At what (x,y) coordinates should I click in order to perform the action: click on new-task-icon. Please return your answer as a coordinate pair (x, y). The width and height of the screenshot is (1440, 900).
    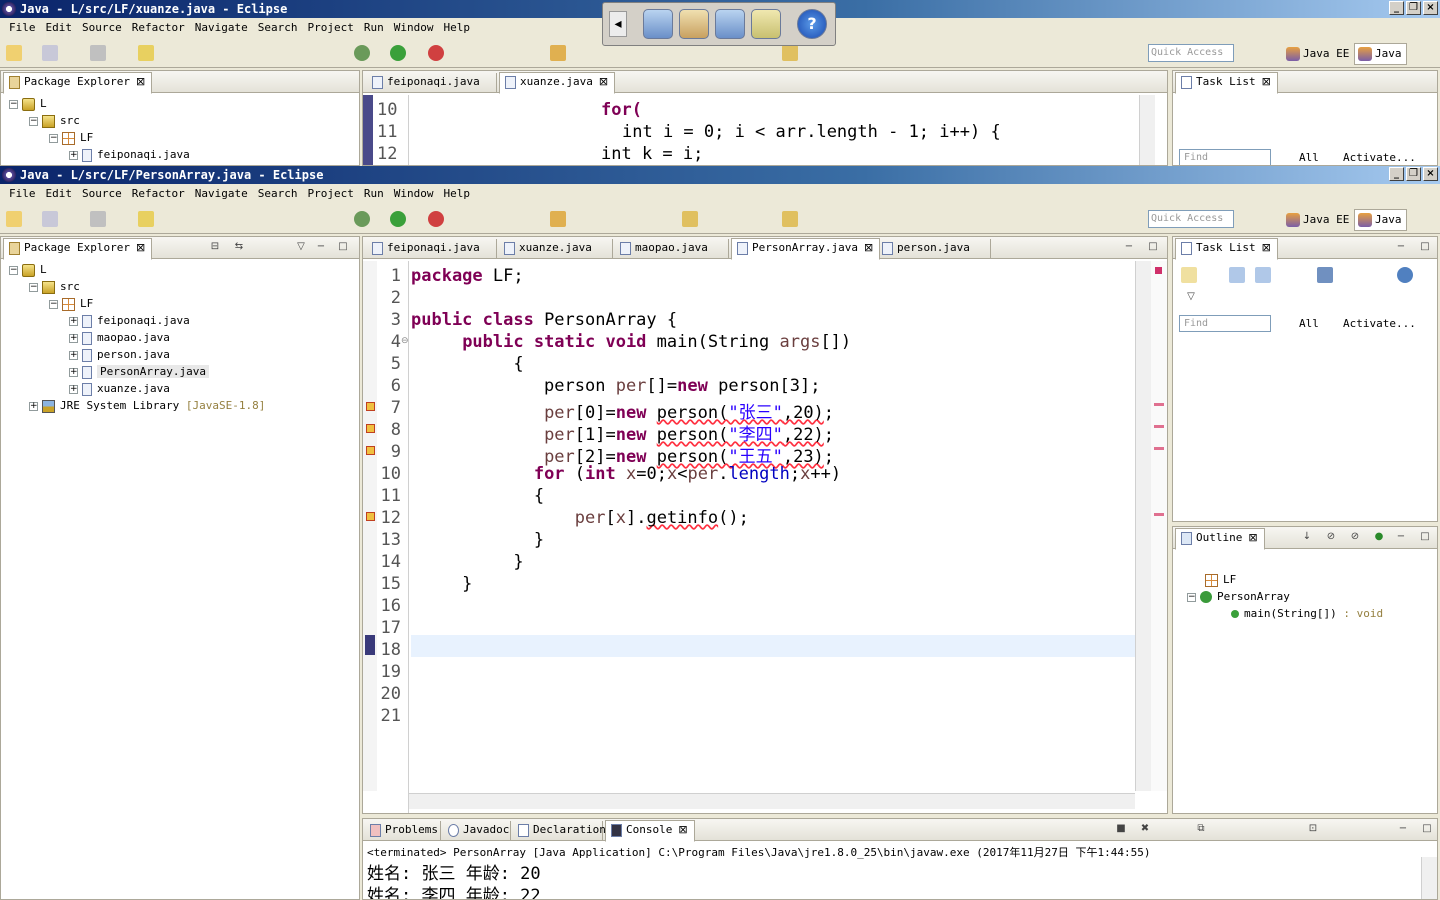
    Looking at the image, I should click on (1189, 275).